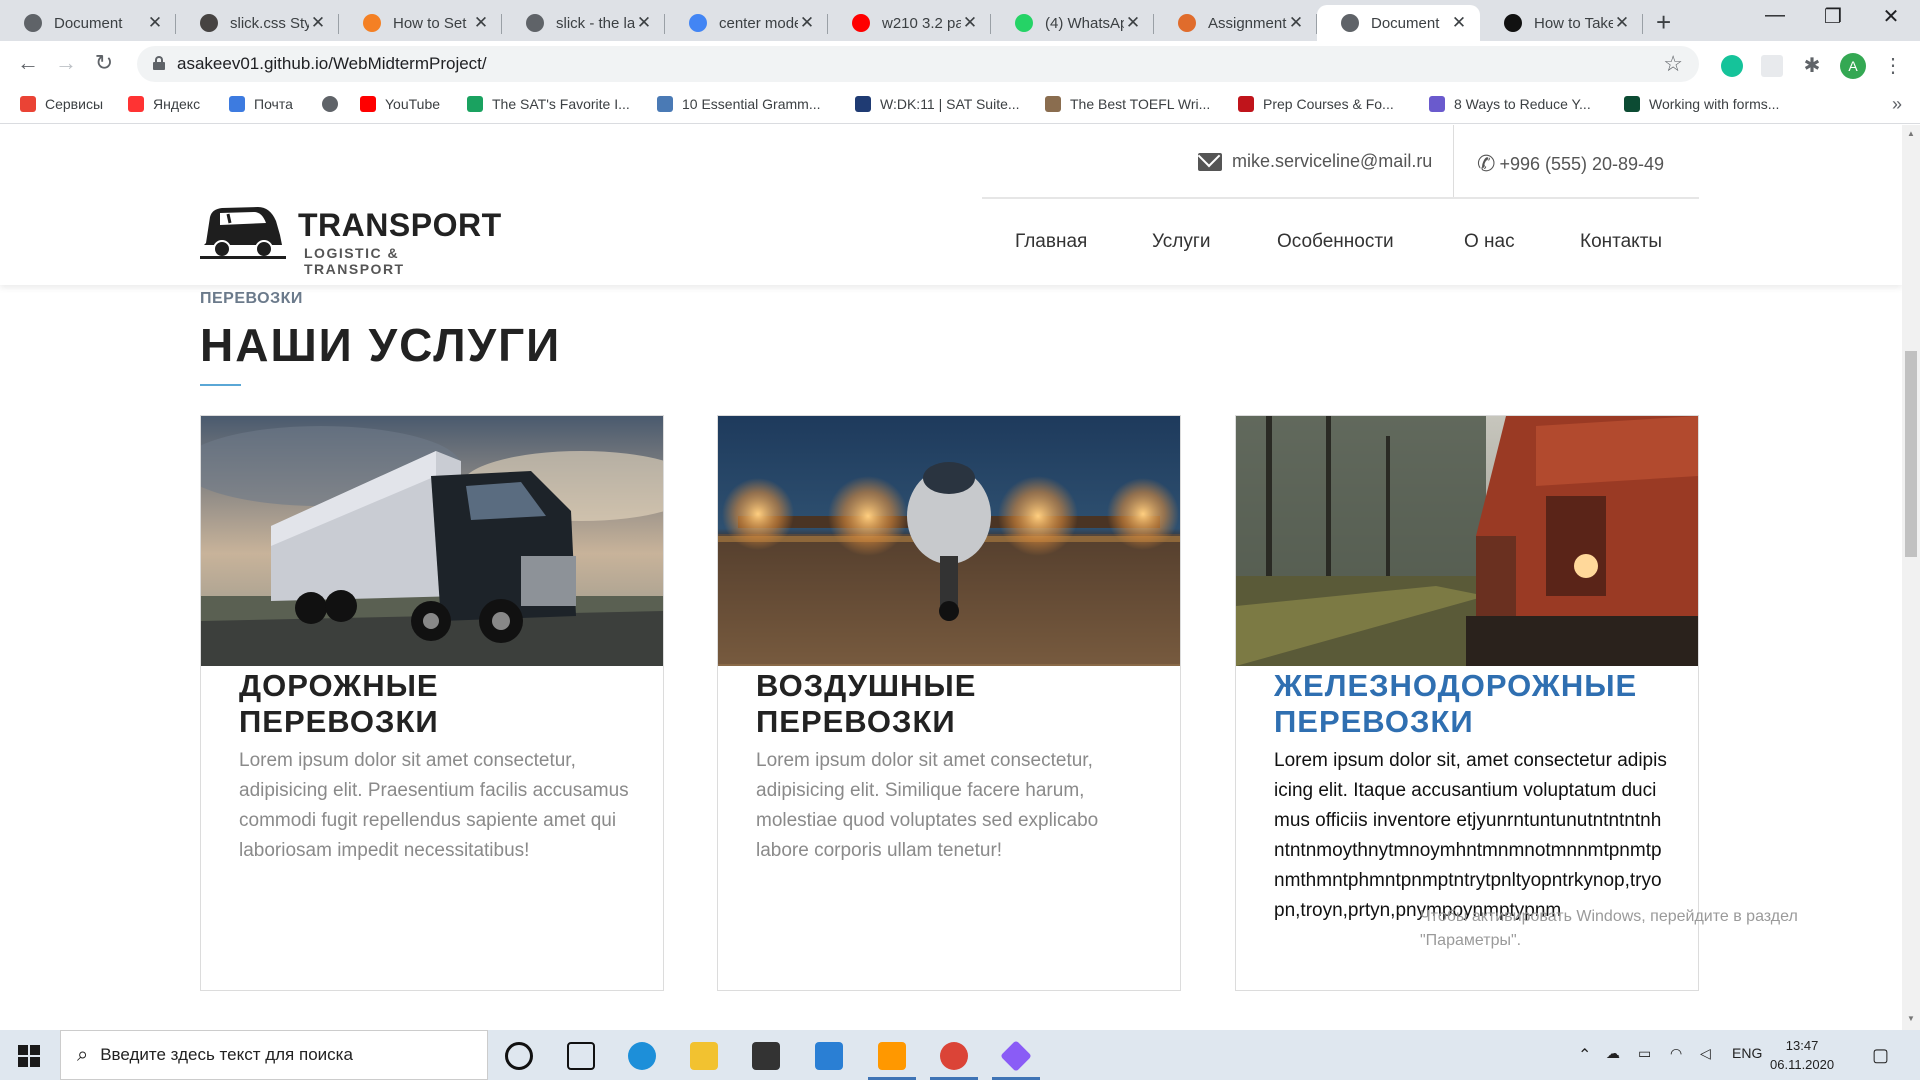  Describe the element at coordinates (892, 1056) in the screenshot. I see `sublime-text-icon` at that location.